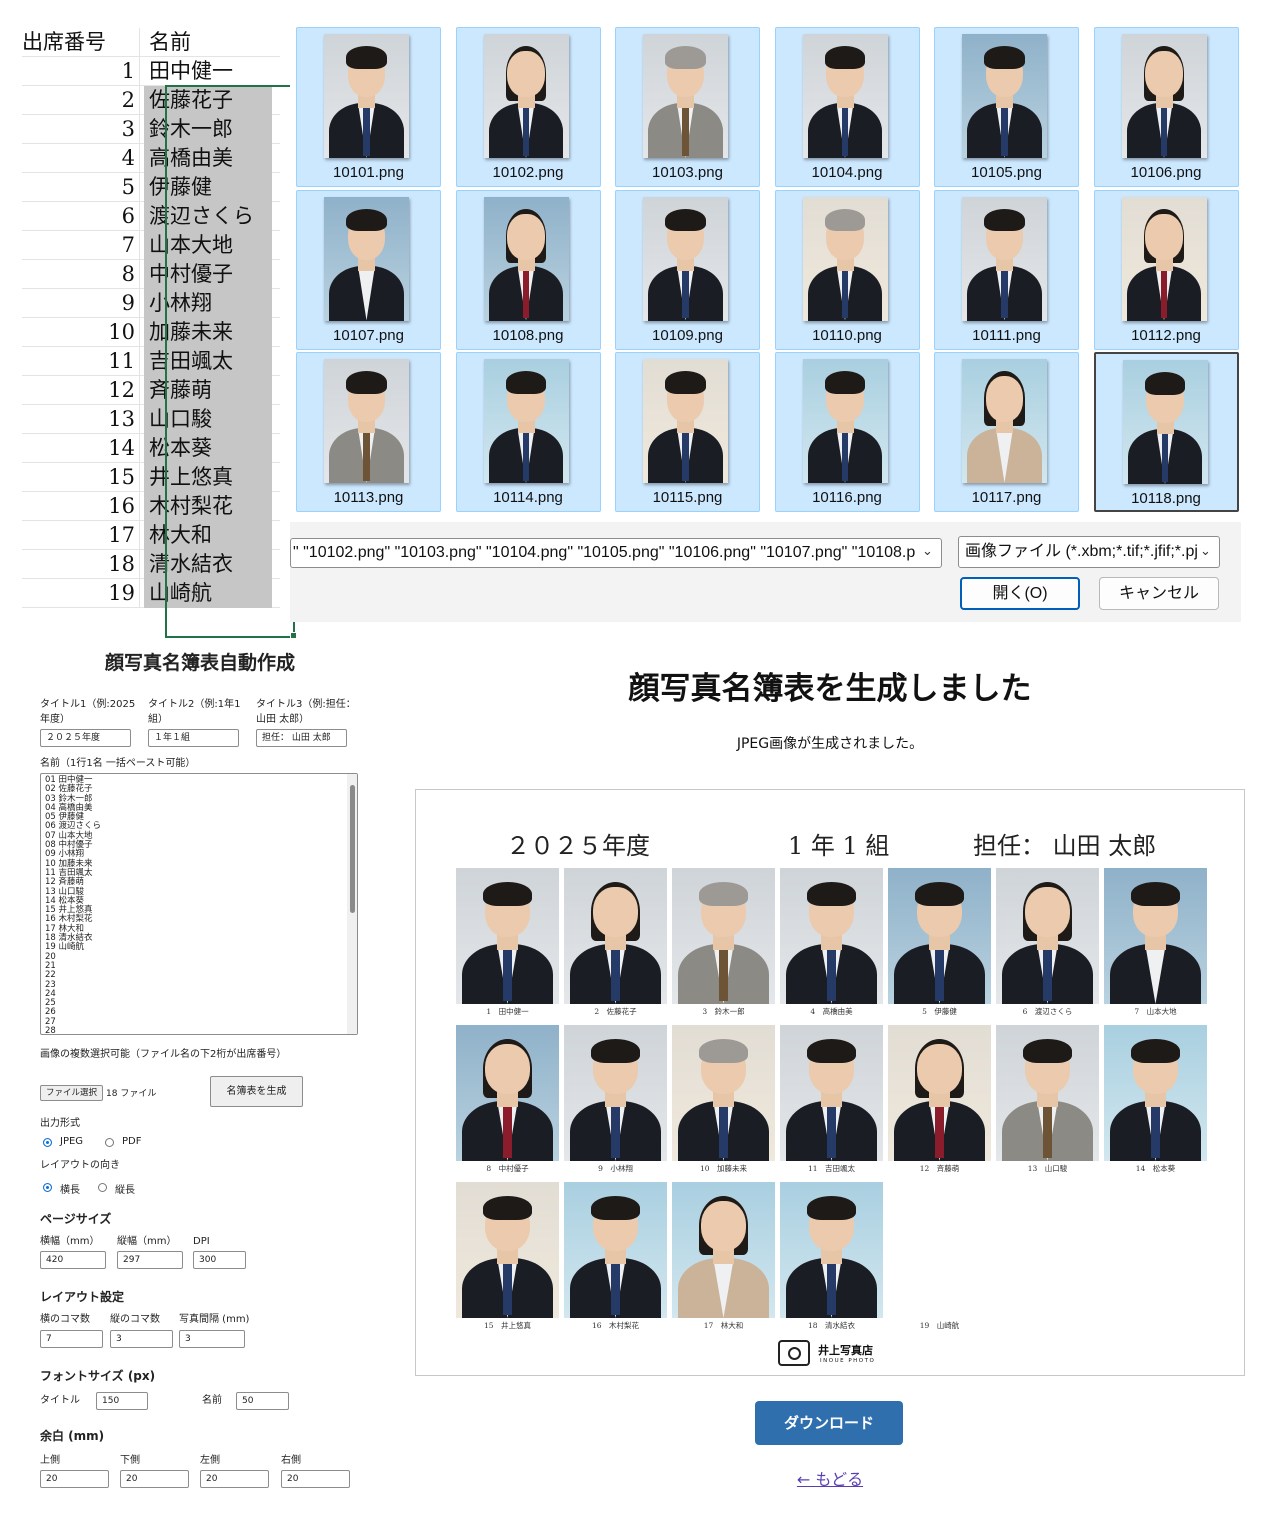 Image resolution: width=1263 pixels, height=1516 pixels. I want to click on margin-left-input: 20, so click(234, 1479).